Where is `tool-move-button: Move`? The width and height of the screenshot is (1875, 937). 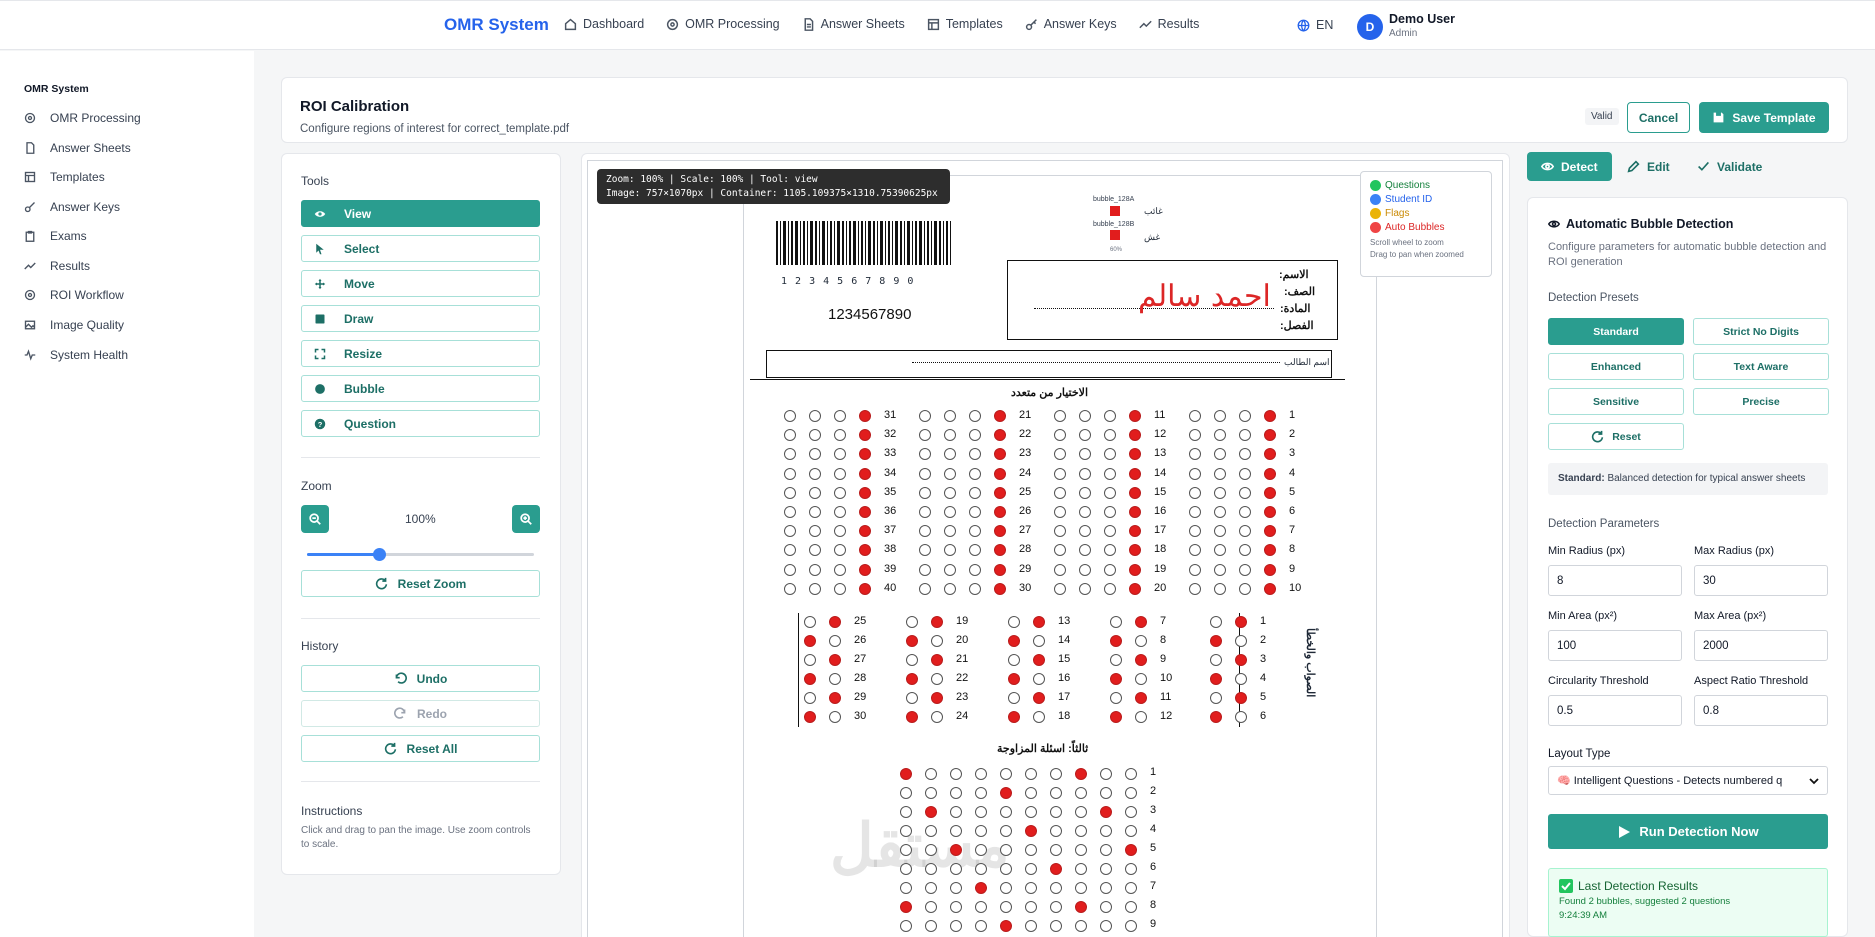
tool-move-button: Move is located at coordinates (420, 283).